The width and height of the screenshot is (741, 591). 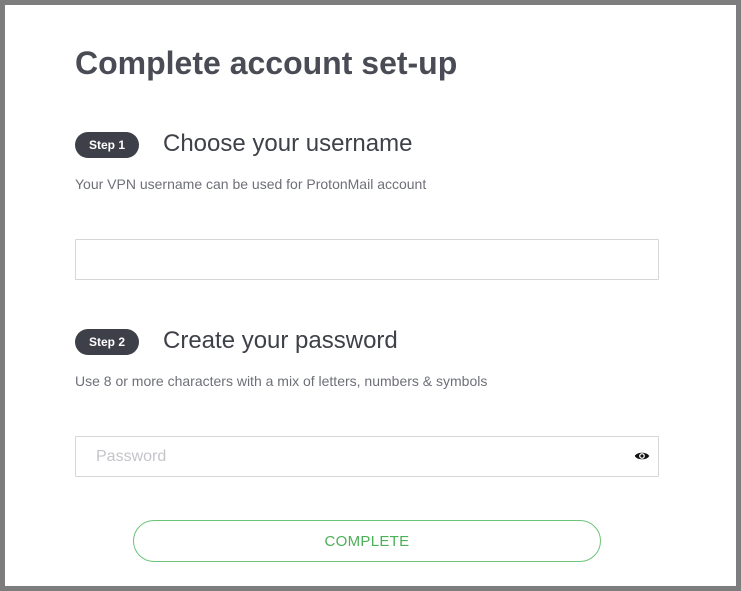 What do you see at coordinates (642, 456) in the screenshot?
I see `eye-icon` at bounding box center [642, 456].